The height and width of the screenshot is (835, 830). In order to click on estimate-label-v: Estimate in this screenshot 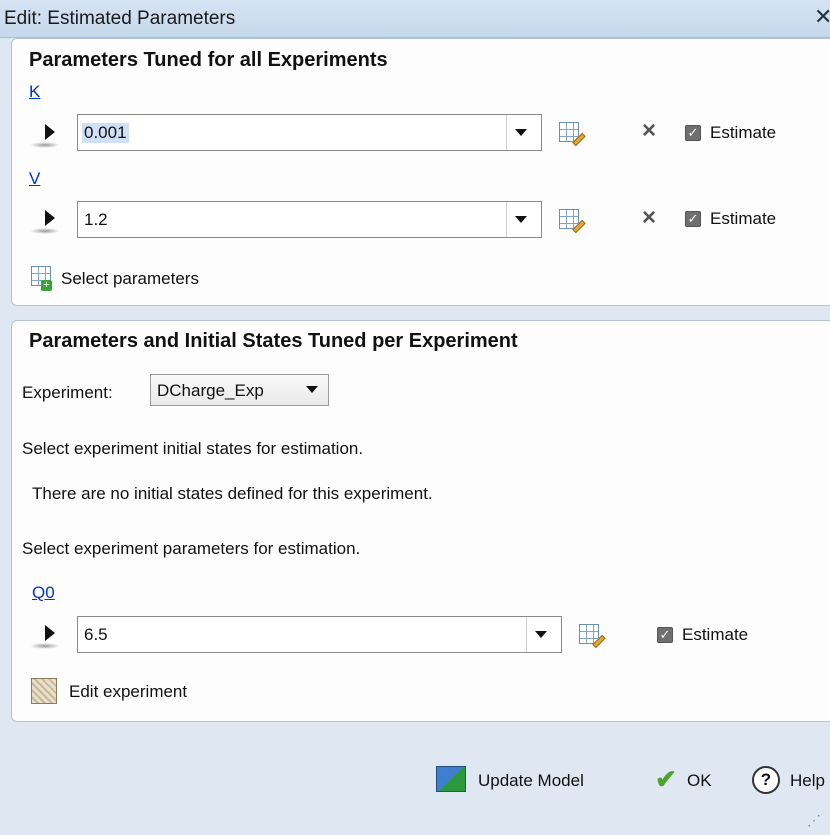, I will do `click(743, 218)`.